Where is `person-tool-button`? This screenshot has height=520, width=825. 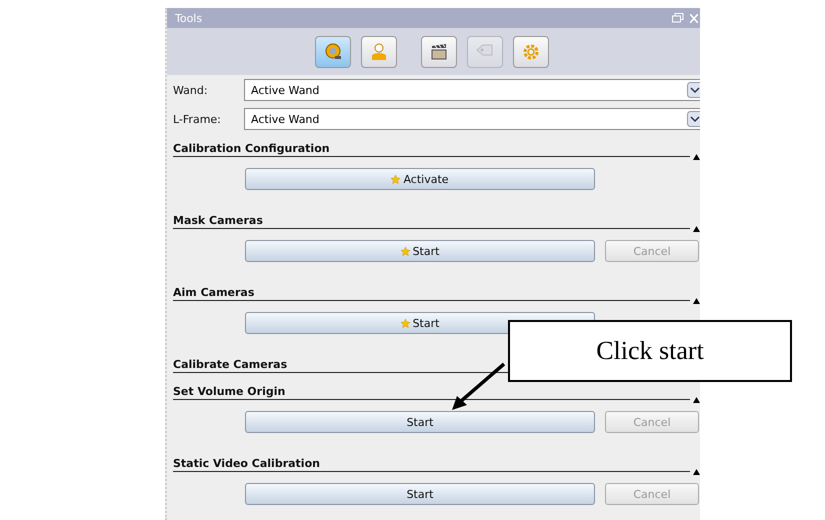
person-tool-button is located at coordinates (379, 52).